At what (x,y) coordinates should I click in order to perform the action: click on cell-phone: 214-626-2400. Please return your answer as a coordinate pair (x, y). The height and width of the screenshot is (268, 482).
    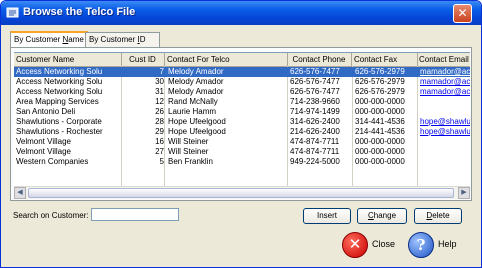
    Looking at the image, I should click on (315, 131).